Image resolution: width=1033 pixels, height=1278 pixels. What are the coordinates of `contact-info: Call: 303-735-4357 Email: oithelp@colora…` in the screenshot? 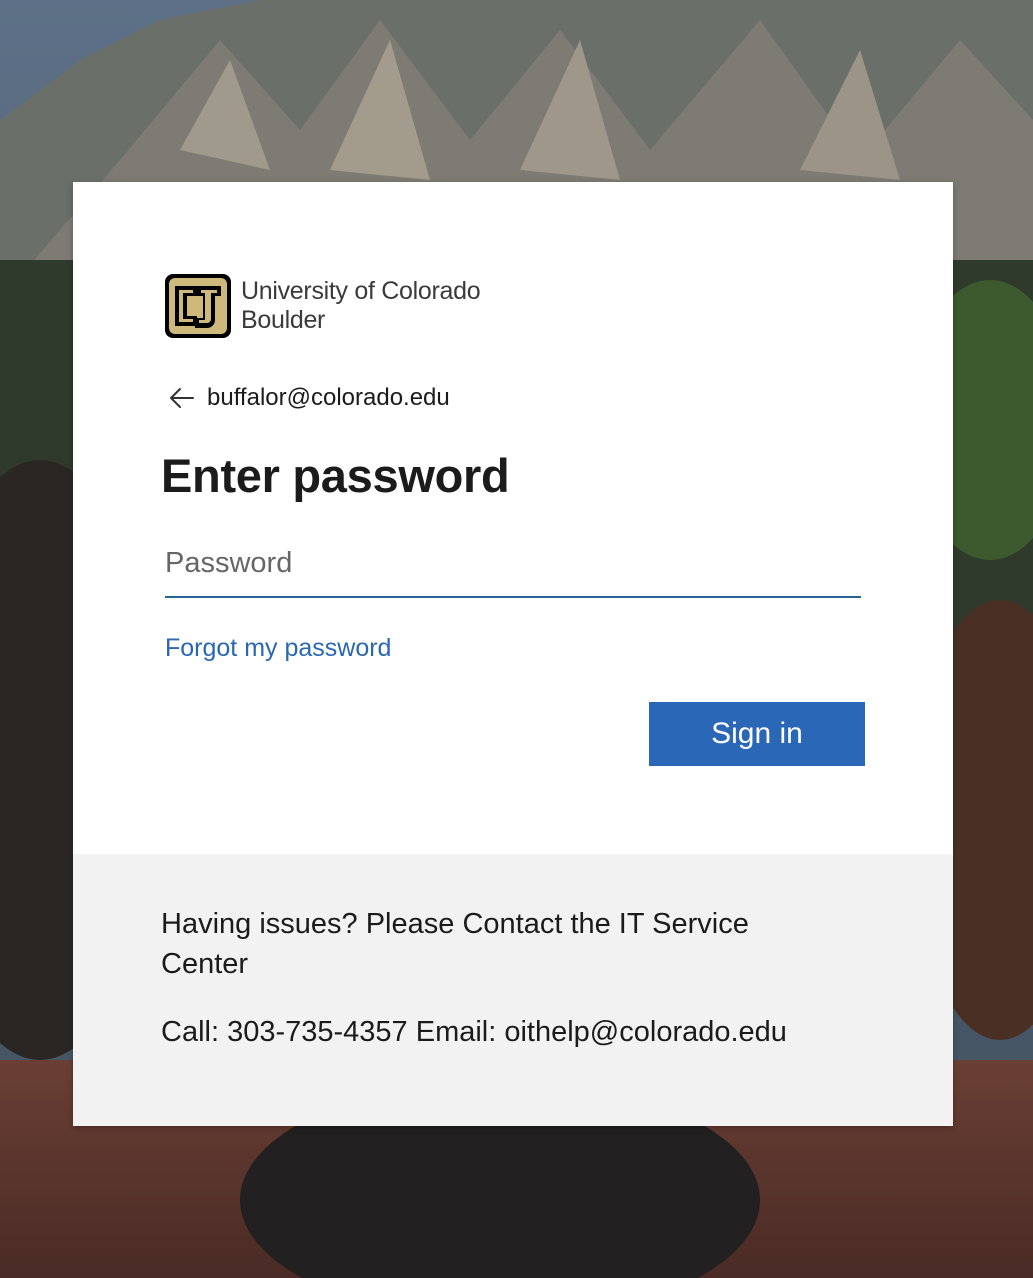 It's located at (474, 1032).